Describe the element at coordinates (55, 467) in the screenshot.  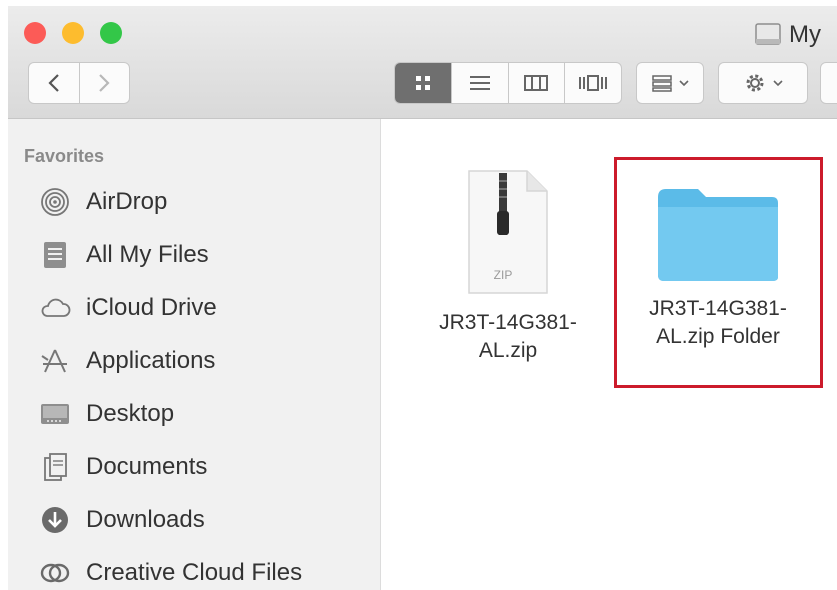
I see `documents-icon` at that location.